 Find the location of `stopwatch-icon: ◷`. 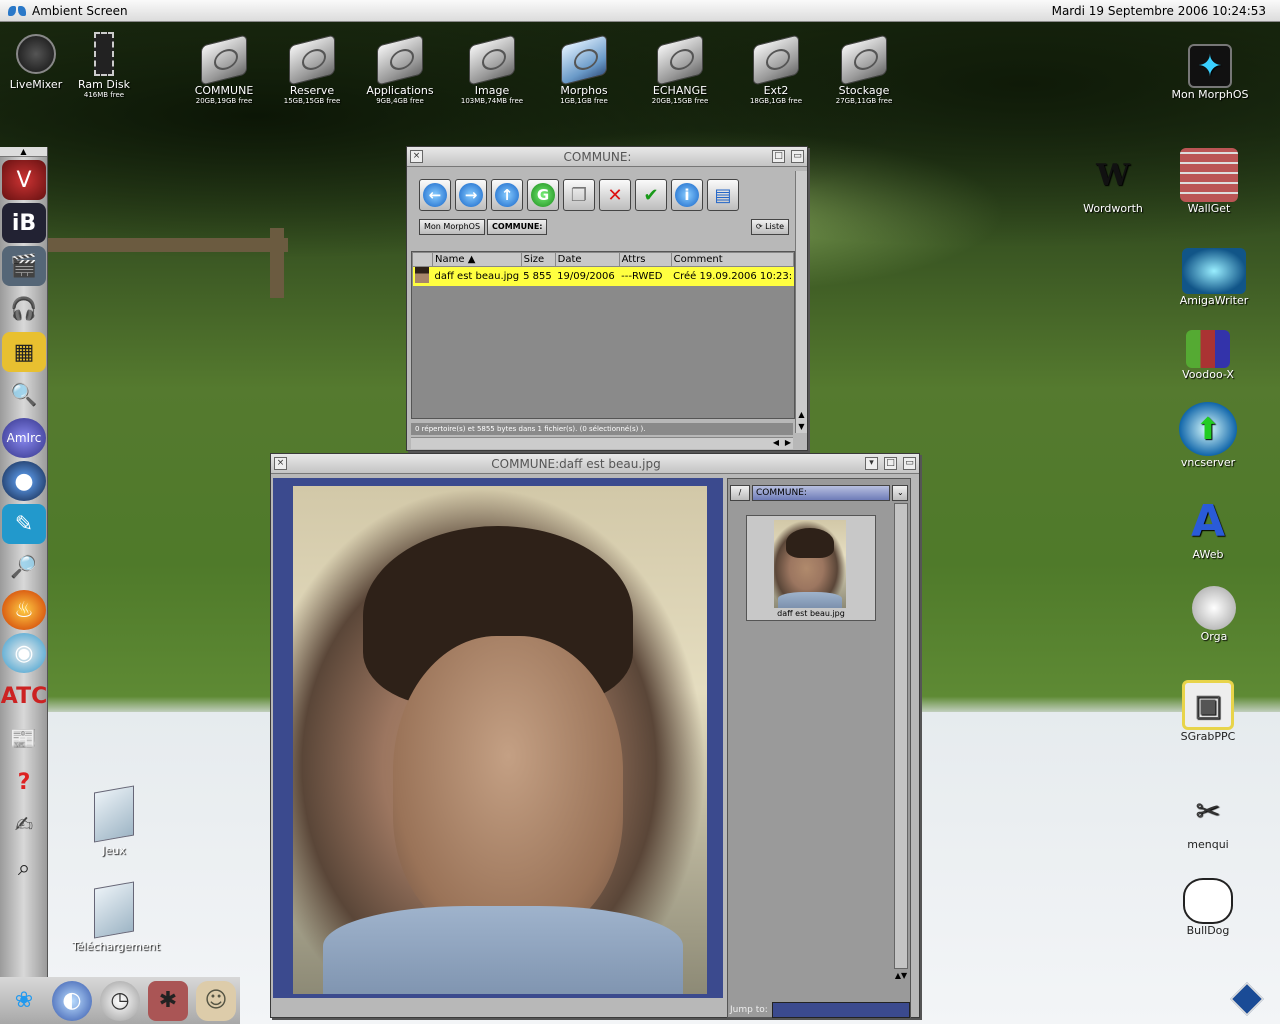

stopwatch-icon: ◷ is located at coordinates (120, 1000).